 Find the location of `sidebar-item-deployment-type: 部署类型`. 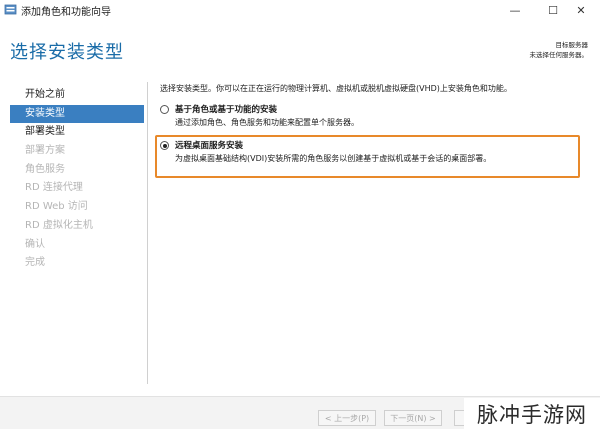

sidebar-item-deployment-type: 部署类型 is located at coordinates (77, 132).